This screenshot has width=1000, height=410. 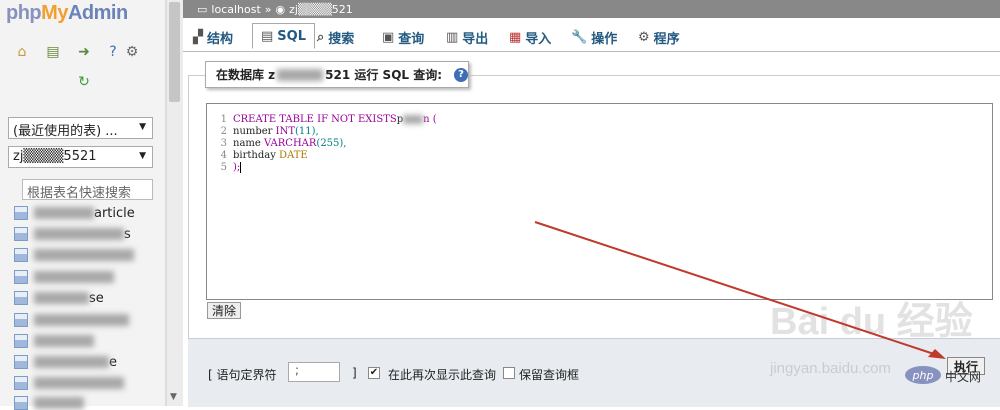 I want to click on arrow-head, so click(x=937, y=354).